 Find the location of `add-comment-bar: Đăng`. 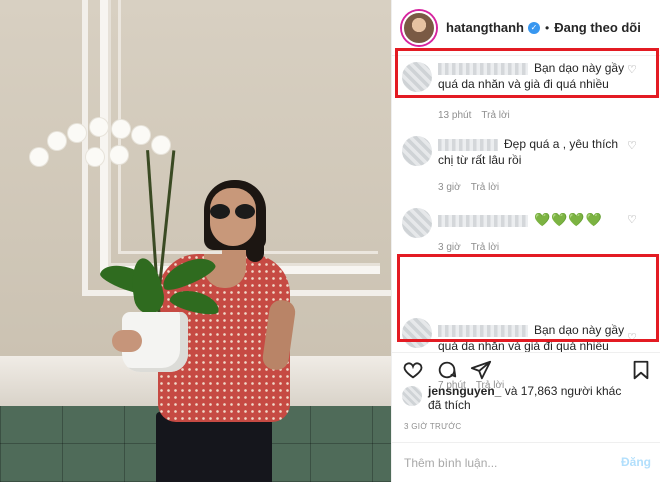

add-comment-bar: Đăng is located at coordinates (526, 462).